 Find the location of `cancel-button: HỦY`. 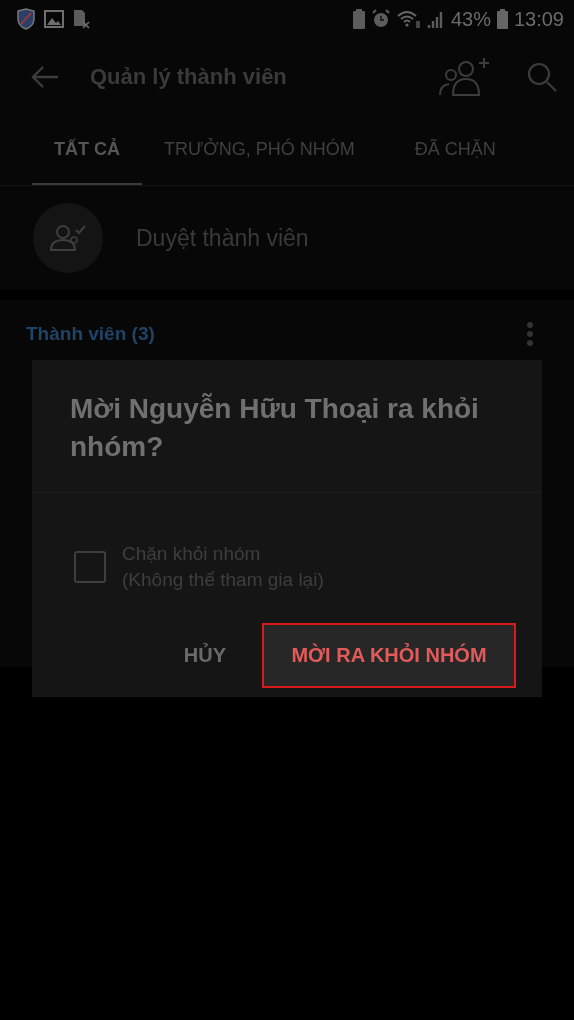

cancel-button: HỦY is located at coordinates (204, 655).